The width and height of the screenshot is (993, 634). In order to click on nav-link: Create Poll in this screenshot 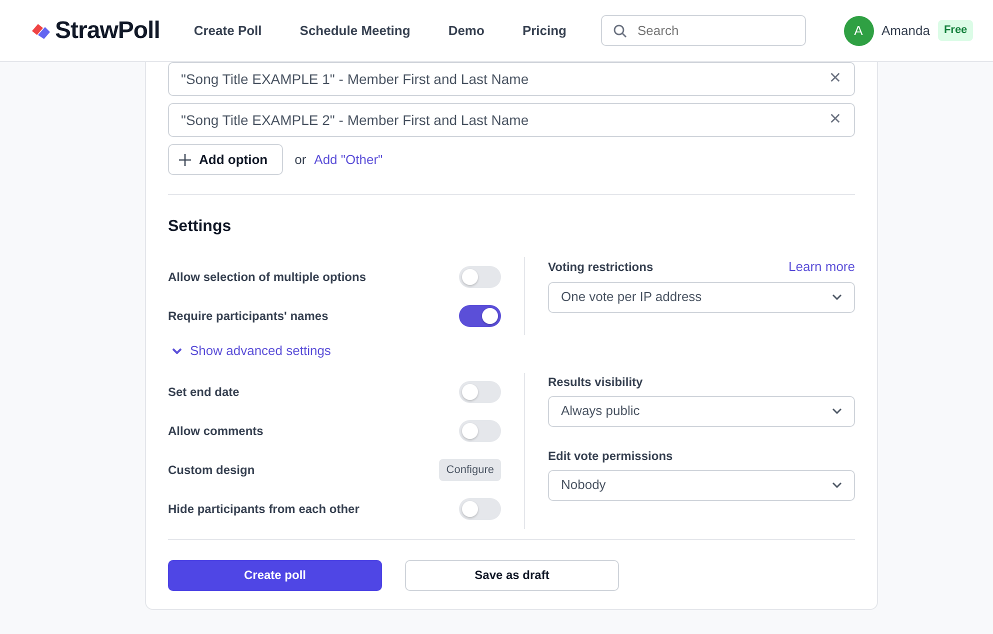, I will do `click(228, 30)`.